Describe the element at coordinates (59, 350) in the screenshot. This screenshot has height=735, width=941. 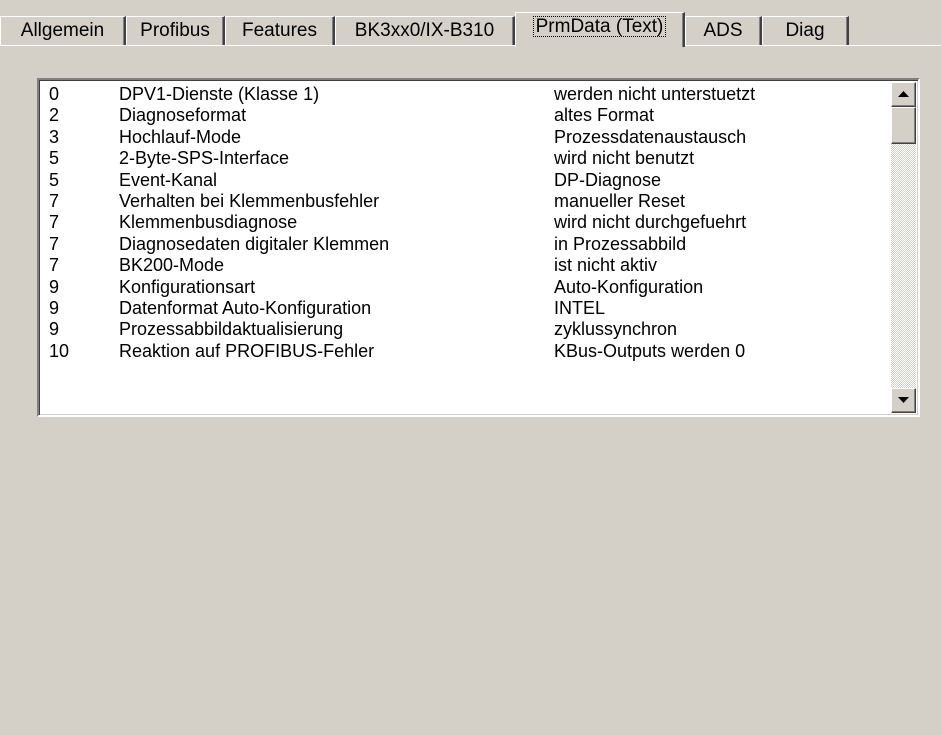
I see `param-index: 10` at that location.